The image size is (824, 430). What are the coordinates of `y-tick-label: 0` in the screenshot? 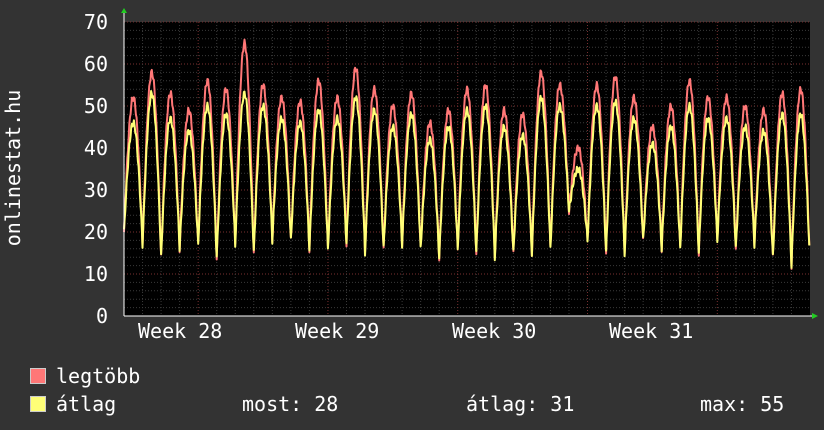 It's located at (102, 316).